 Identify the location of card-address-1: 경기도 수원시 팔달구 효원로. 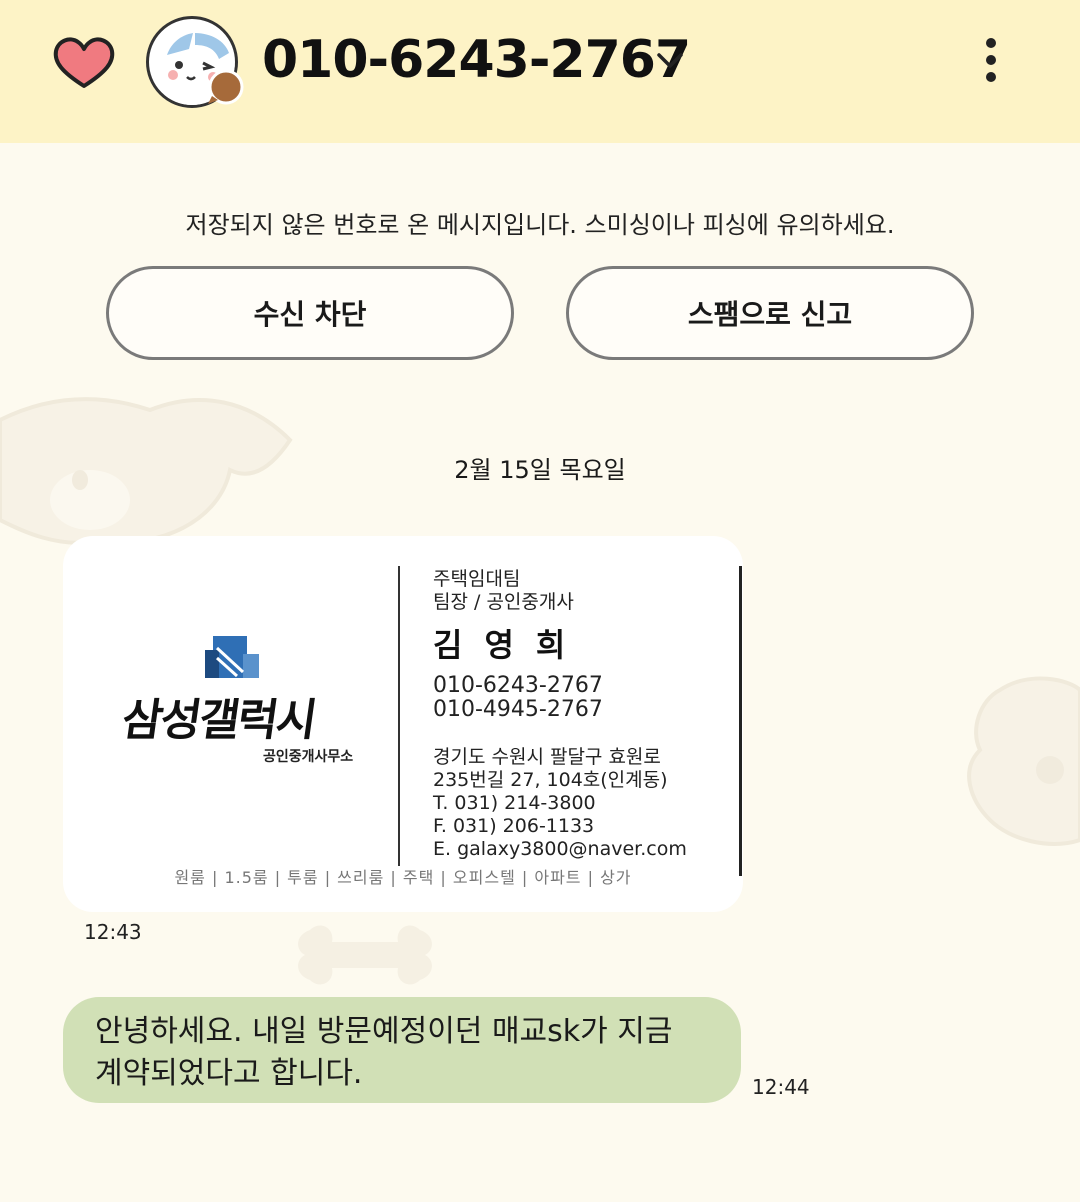
(547, 757).